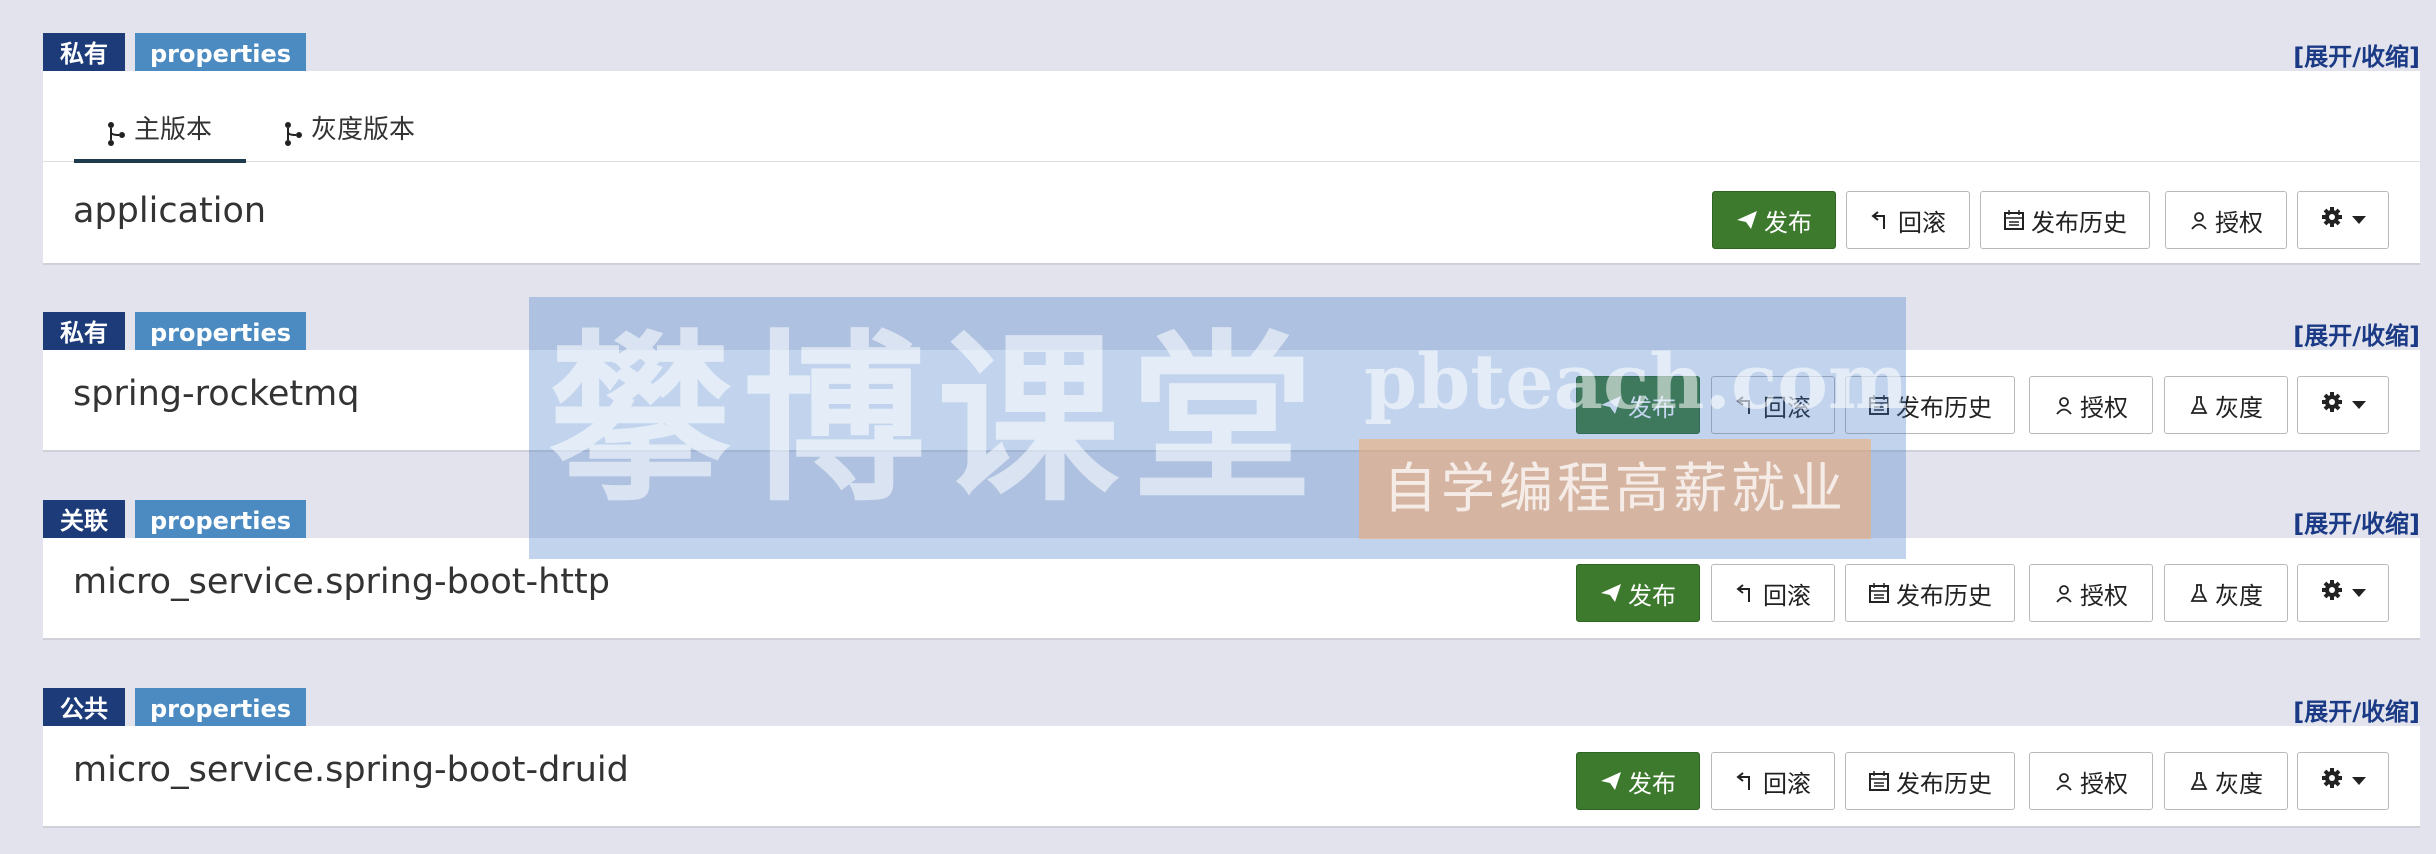 Image resolution: width=2436 pixels, height=854 pixels. Describe the element at coordinates (1231, 521) in the screenshot. I see `panel-header: 关联 properties [展开/收缩]` at that location.